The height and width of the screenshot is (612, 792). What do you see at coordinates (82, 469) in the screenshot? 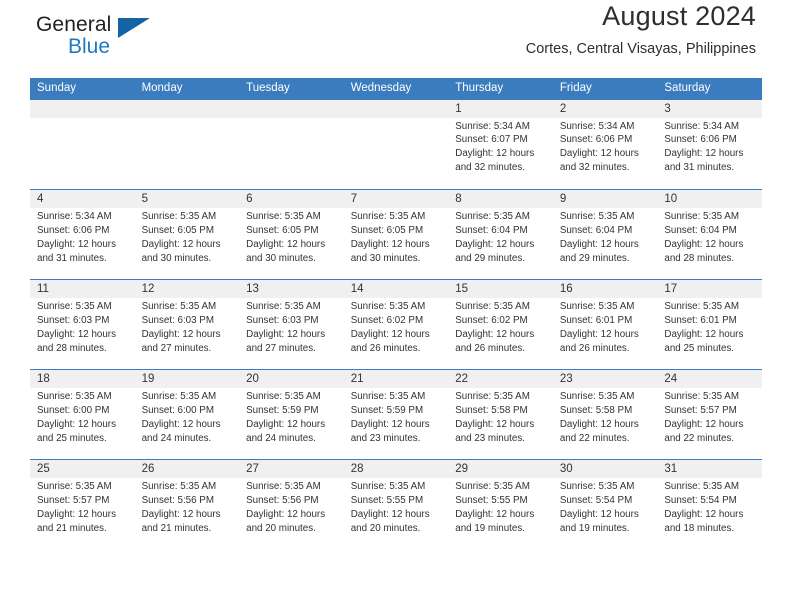
I see `day-number: 25` at bounding box center [82, 469].